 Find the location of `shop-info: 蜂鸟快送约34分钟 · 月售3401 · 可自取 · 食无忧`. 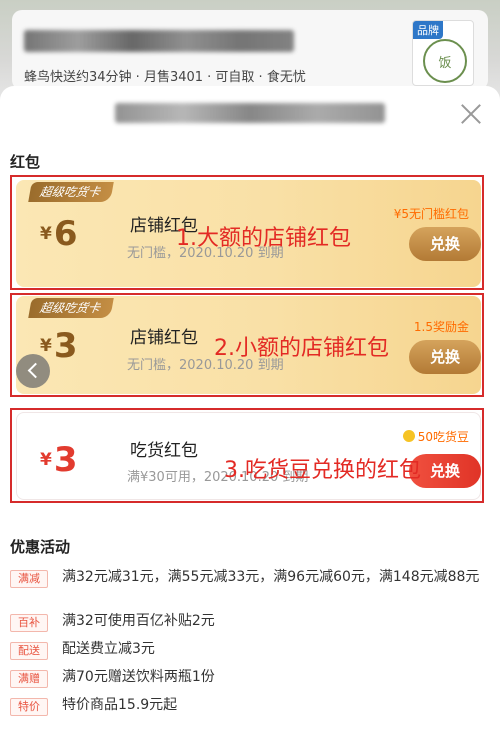

shop-info: 蜂鸟快送约34分钟 · 月售3401 · 可自取 · 食无忧 is located at coordinates (165, 77).